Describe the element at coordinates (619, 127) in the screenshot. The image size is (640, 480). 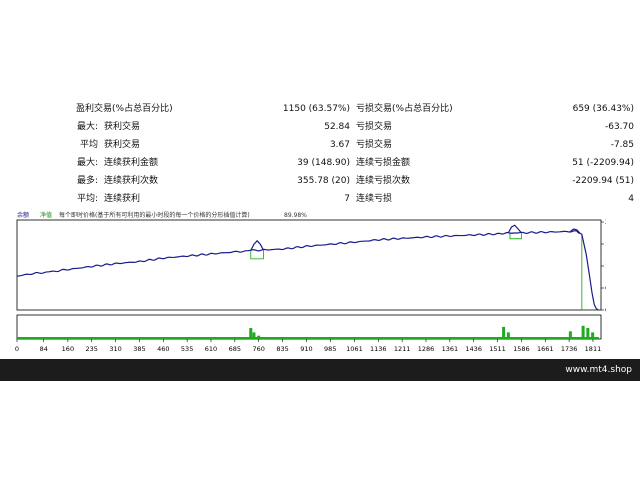
I see `stat-loss-value: -63.70` at that location.